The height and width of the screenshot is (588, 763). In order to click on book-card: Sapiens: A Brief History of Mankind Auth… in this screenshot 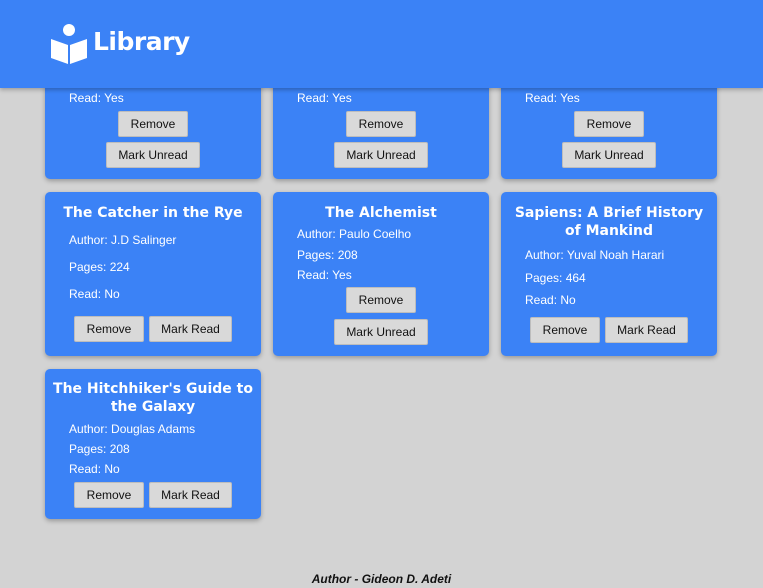, I will do `click(609, 274)`.